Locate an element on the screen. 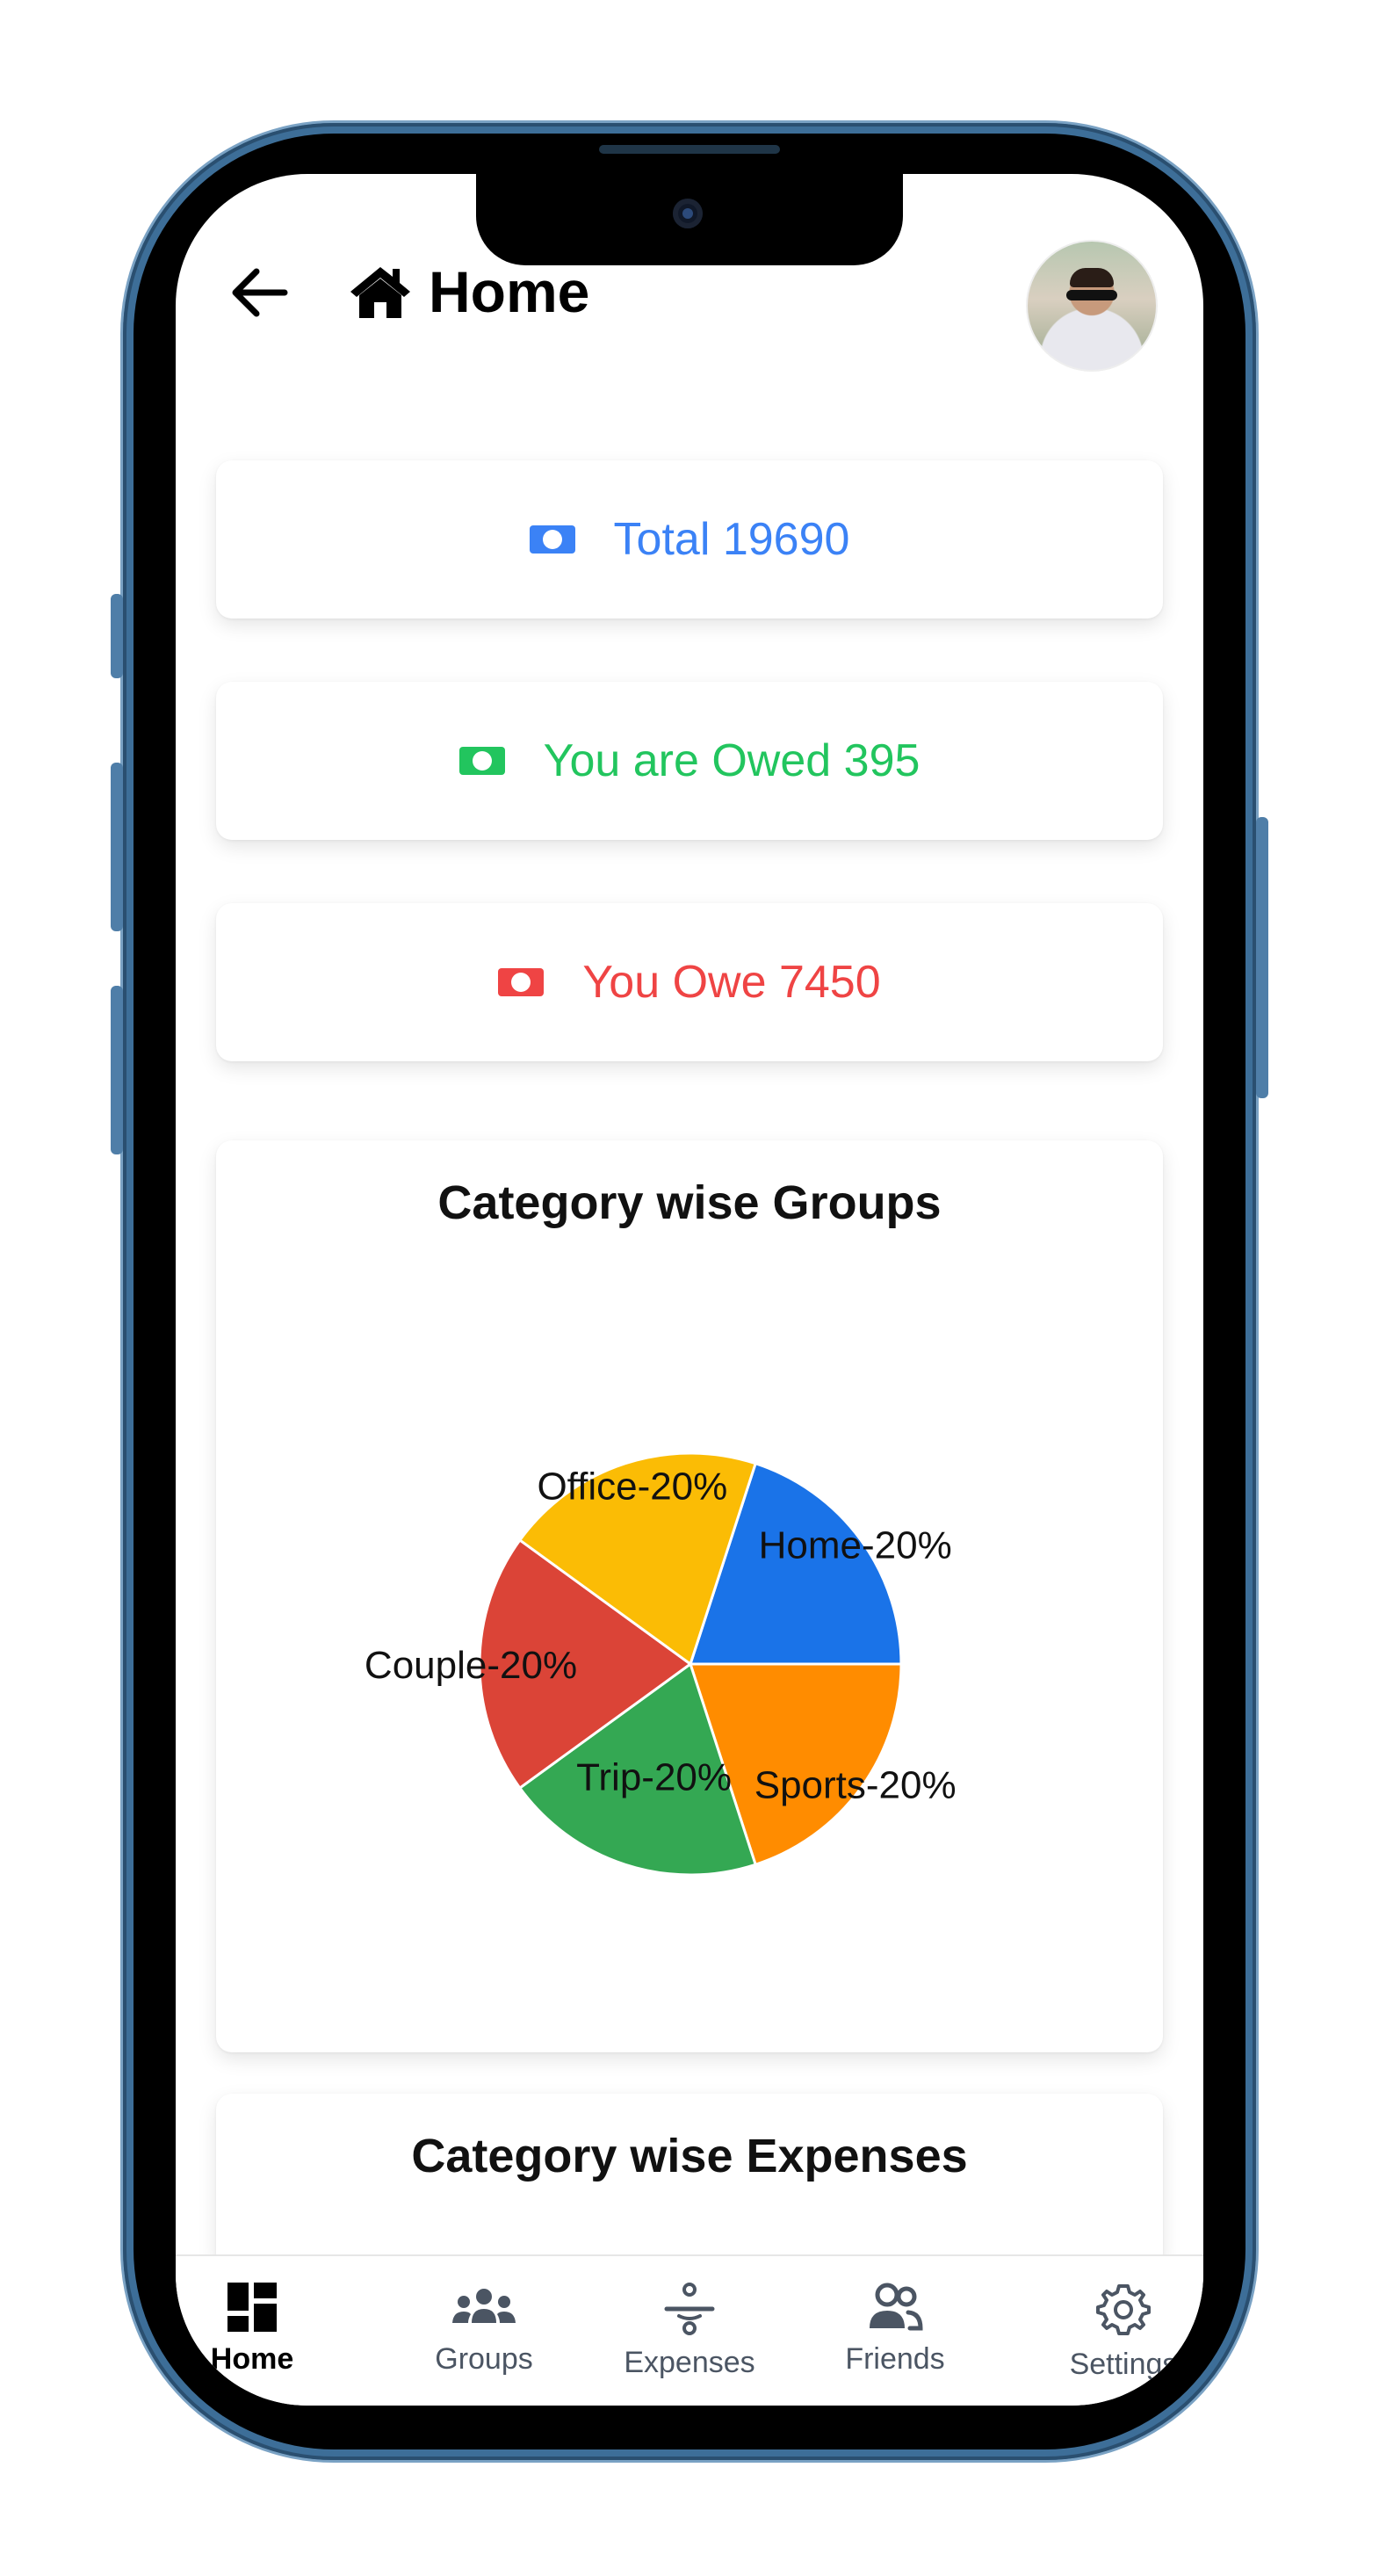  back-button is located at coordinates (259, 292).